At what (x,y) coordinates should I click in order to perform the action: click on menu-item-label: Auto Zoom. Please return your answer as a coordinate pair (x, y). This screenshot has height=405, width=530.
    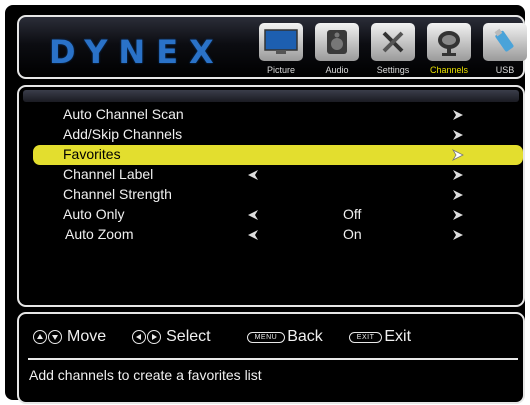
    Looking at the image, I should click on (99, 234).